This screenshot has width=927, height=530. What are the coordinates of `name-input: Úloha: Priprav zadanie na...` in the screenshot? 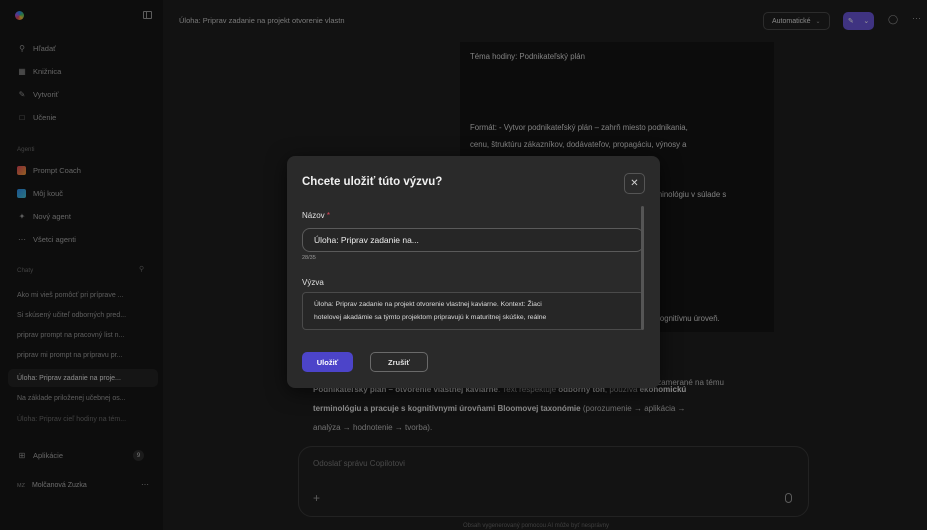 It's located at (473, 240).